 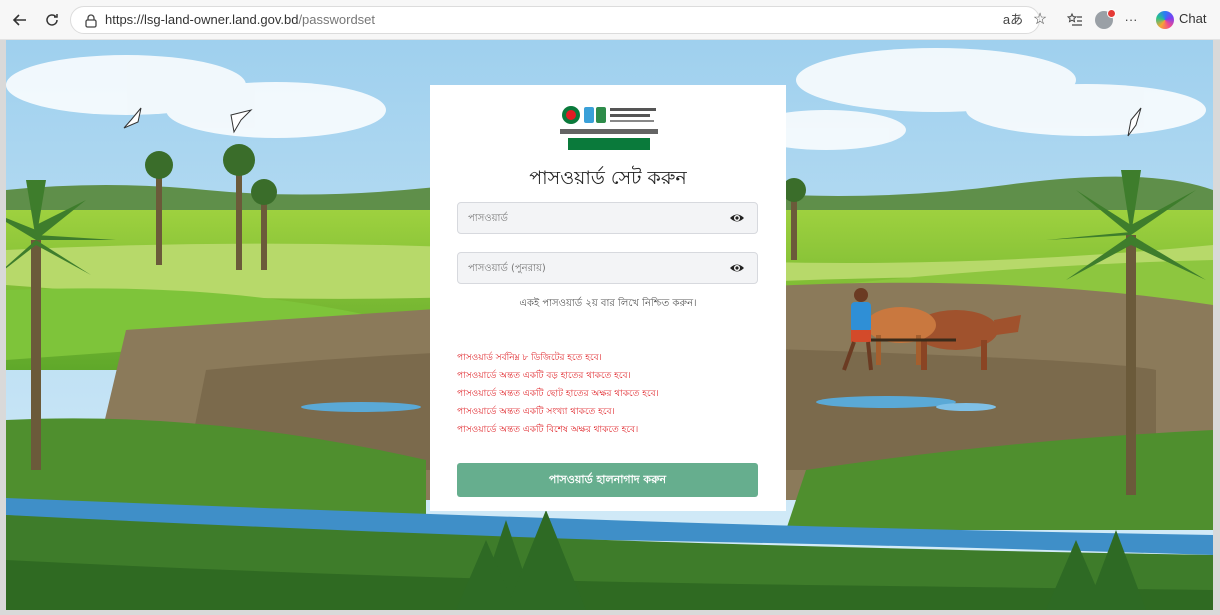 I want to click on password-input, so click(x=588, y=218).